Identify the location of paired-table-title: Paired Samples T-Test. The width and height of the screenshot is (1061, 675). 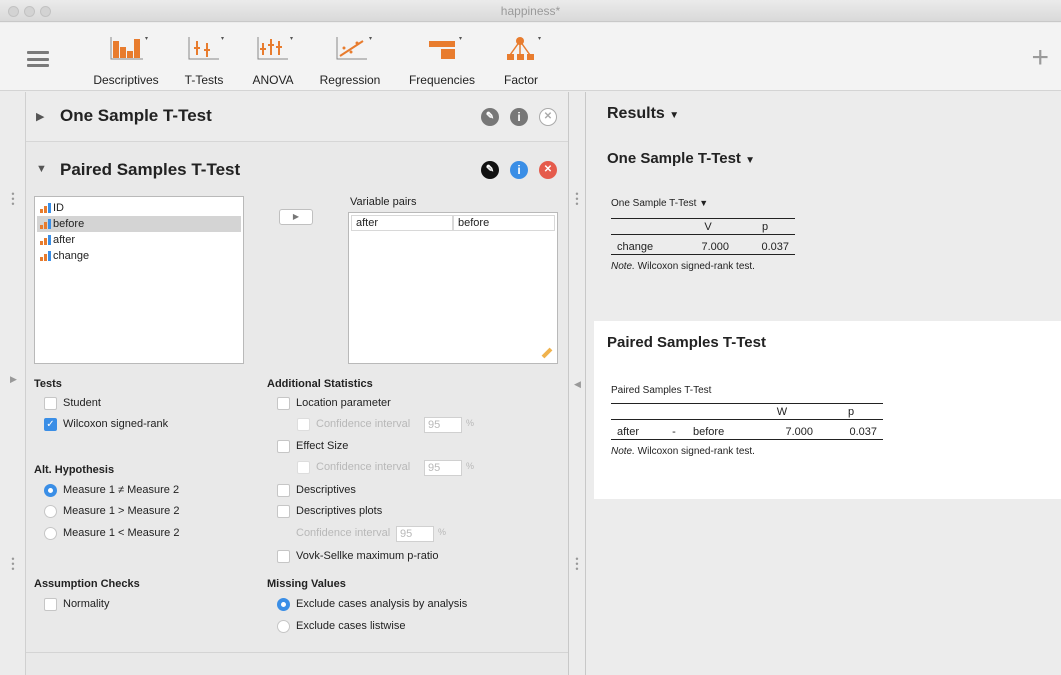
(661, 390).